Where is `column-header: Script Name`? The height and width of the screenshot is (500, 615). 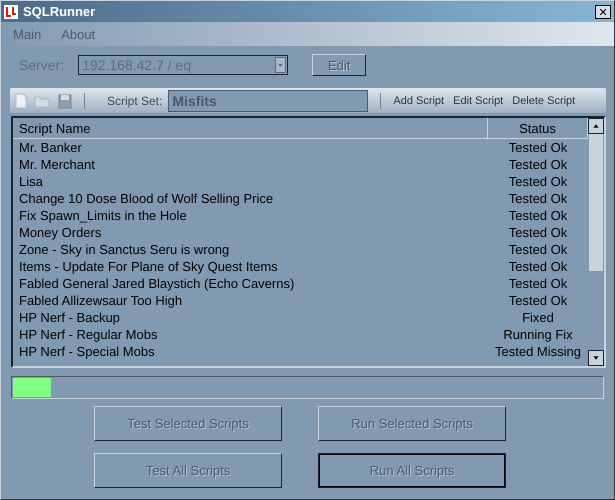
column-header: Script Name is located at coordinates (250, 128).